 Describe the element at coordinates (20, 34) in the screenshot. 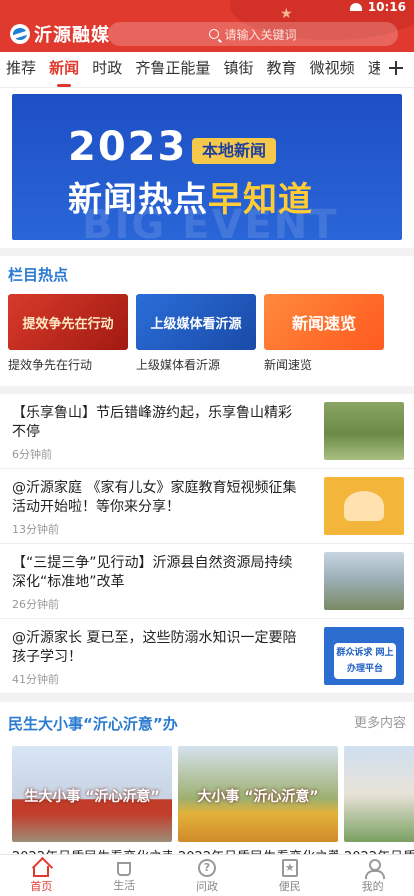

I see `logo-icon` at that location.